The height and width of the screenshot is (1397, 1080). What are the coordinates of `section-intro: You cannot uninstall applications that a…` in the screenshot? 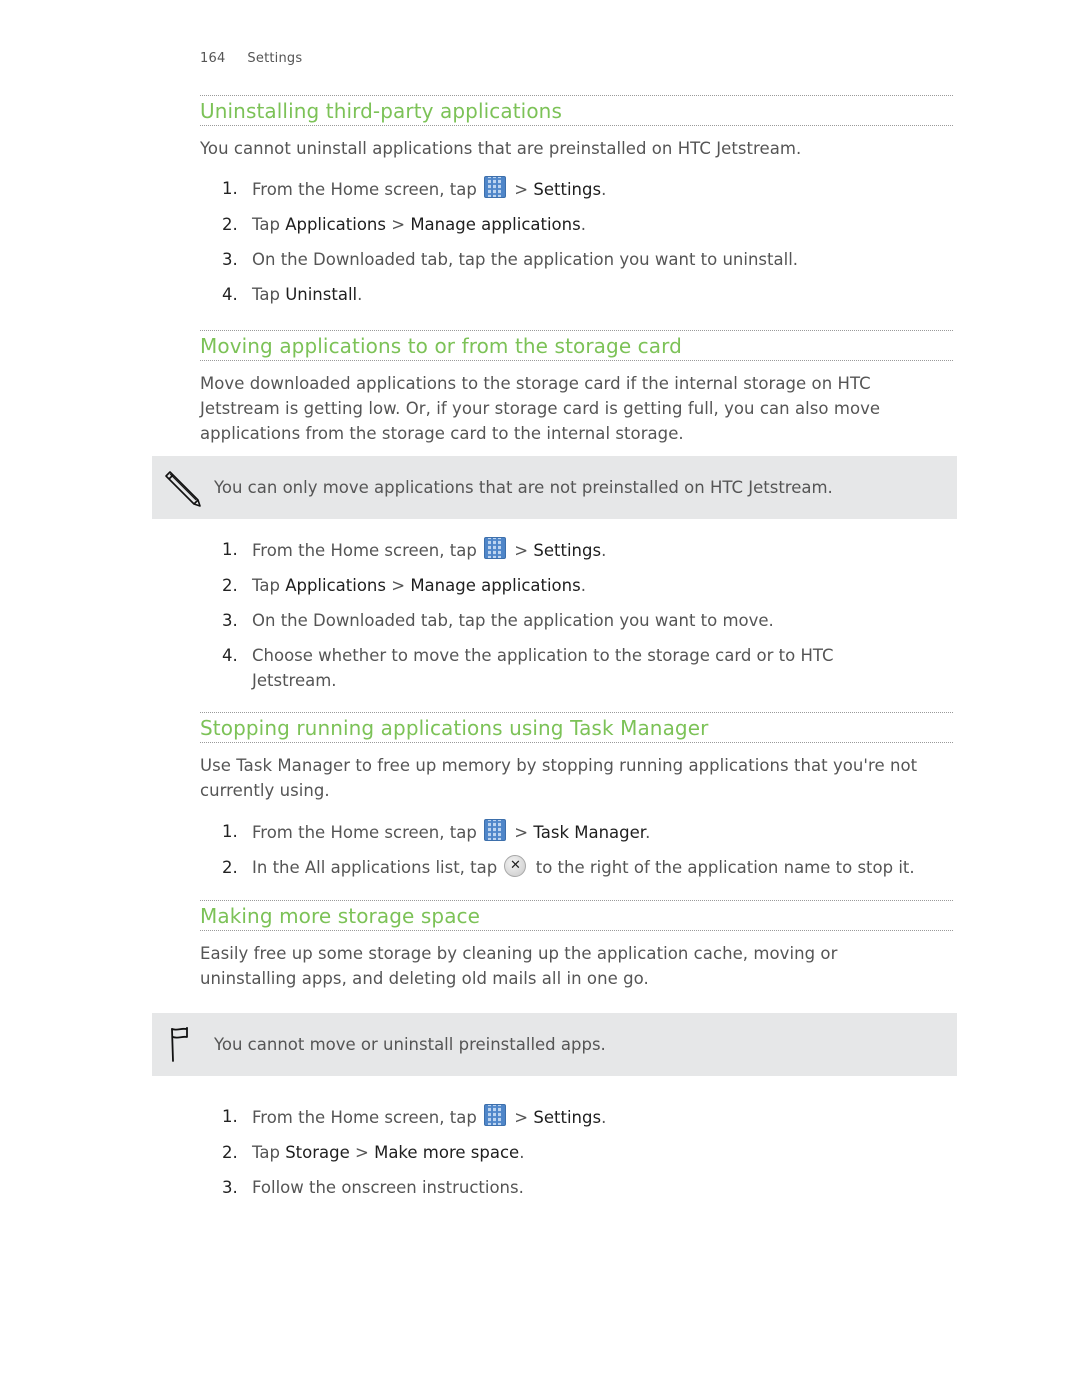 It's located at (501, 148).